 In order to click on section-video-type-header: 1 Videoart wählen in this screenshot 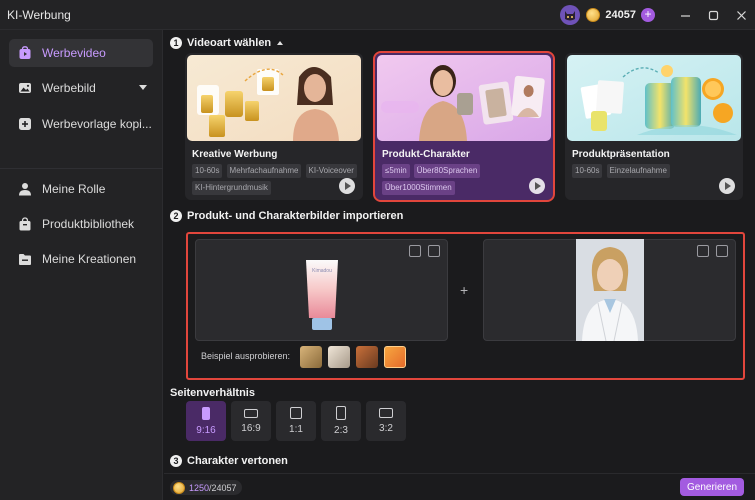, I will do `click(227, 43)`.